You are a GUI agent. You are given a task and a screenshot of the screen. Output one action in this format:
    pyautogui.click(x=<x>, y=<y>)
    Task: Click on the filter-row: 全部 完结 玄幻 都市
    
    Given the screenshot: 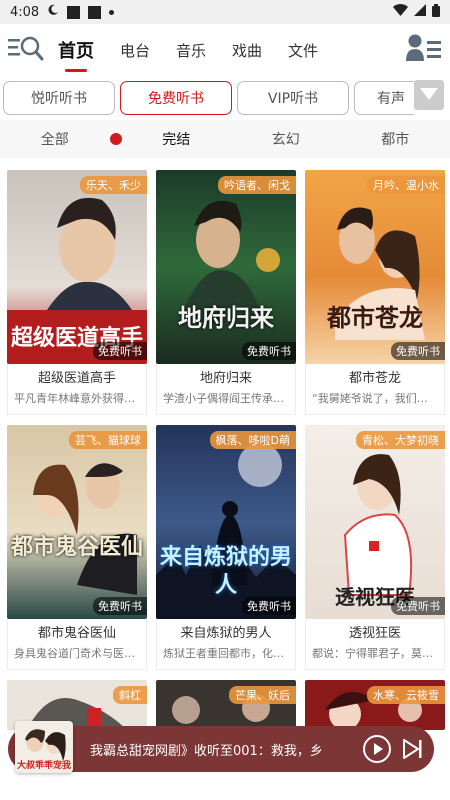 What is the action you would take?
    pyautogui.click(x=225, y=139)
    